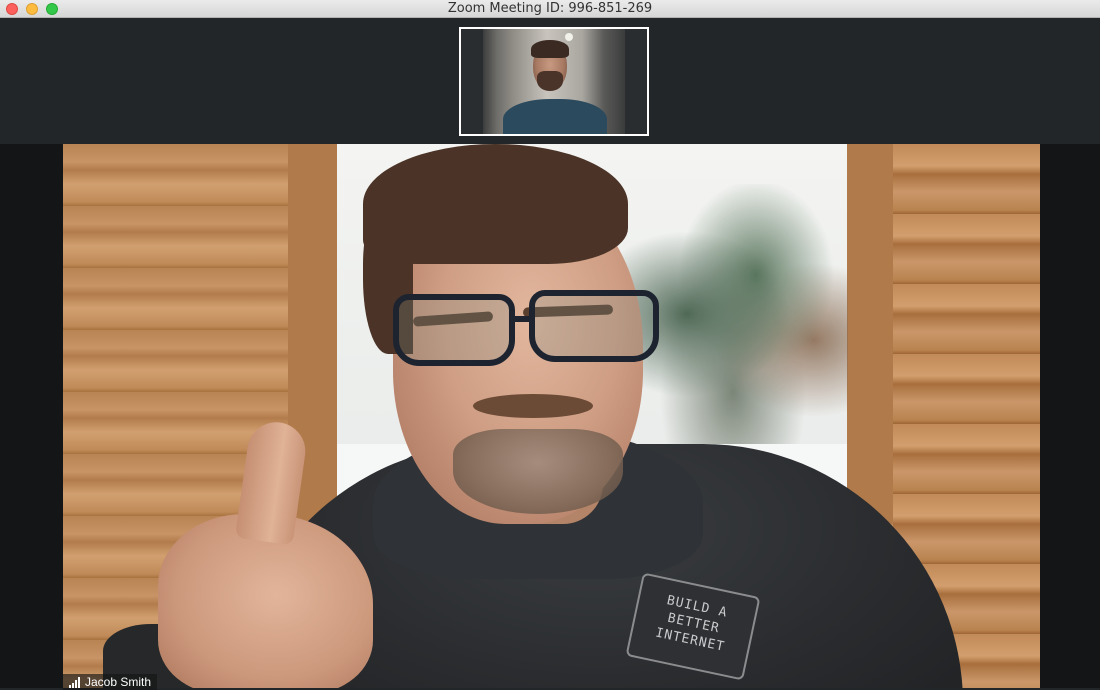  I want to click on speaker-mustache, so click(533, 406).